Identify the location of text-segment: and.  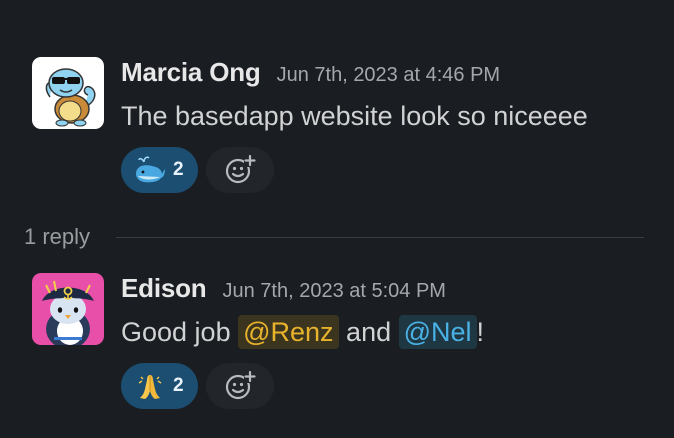
(368, 332).